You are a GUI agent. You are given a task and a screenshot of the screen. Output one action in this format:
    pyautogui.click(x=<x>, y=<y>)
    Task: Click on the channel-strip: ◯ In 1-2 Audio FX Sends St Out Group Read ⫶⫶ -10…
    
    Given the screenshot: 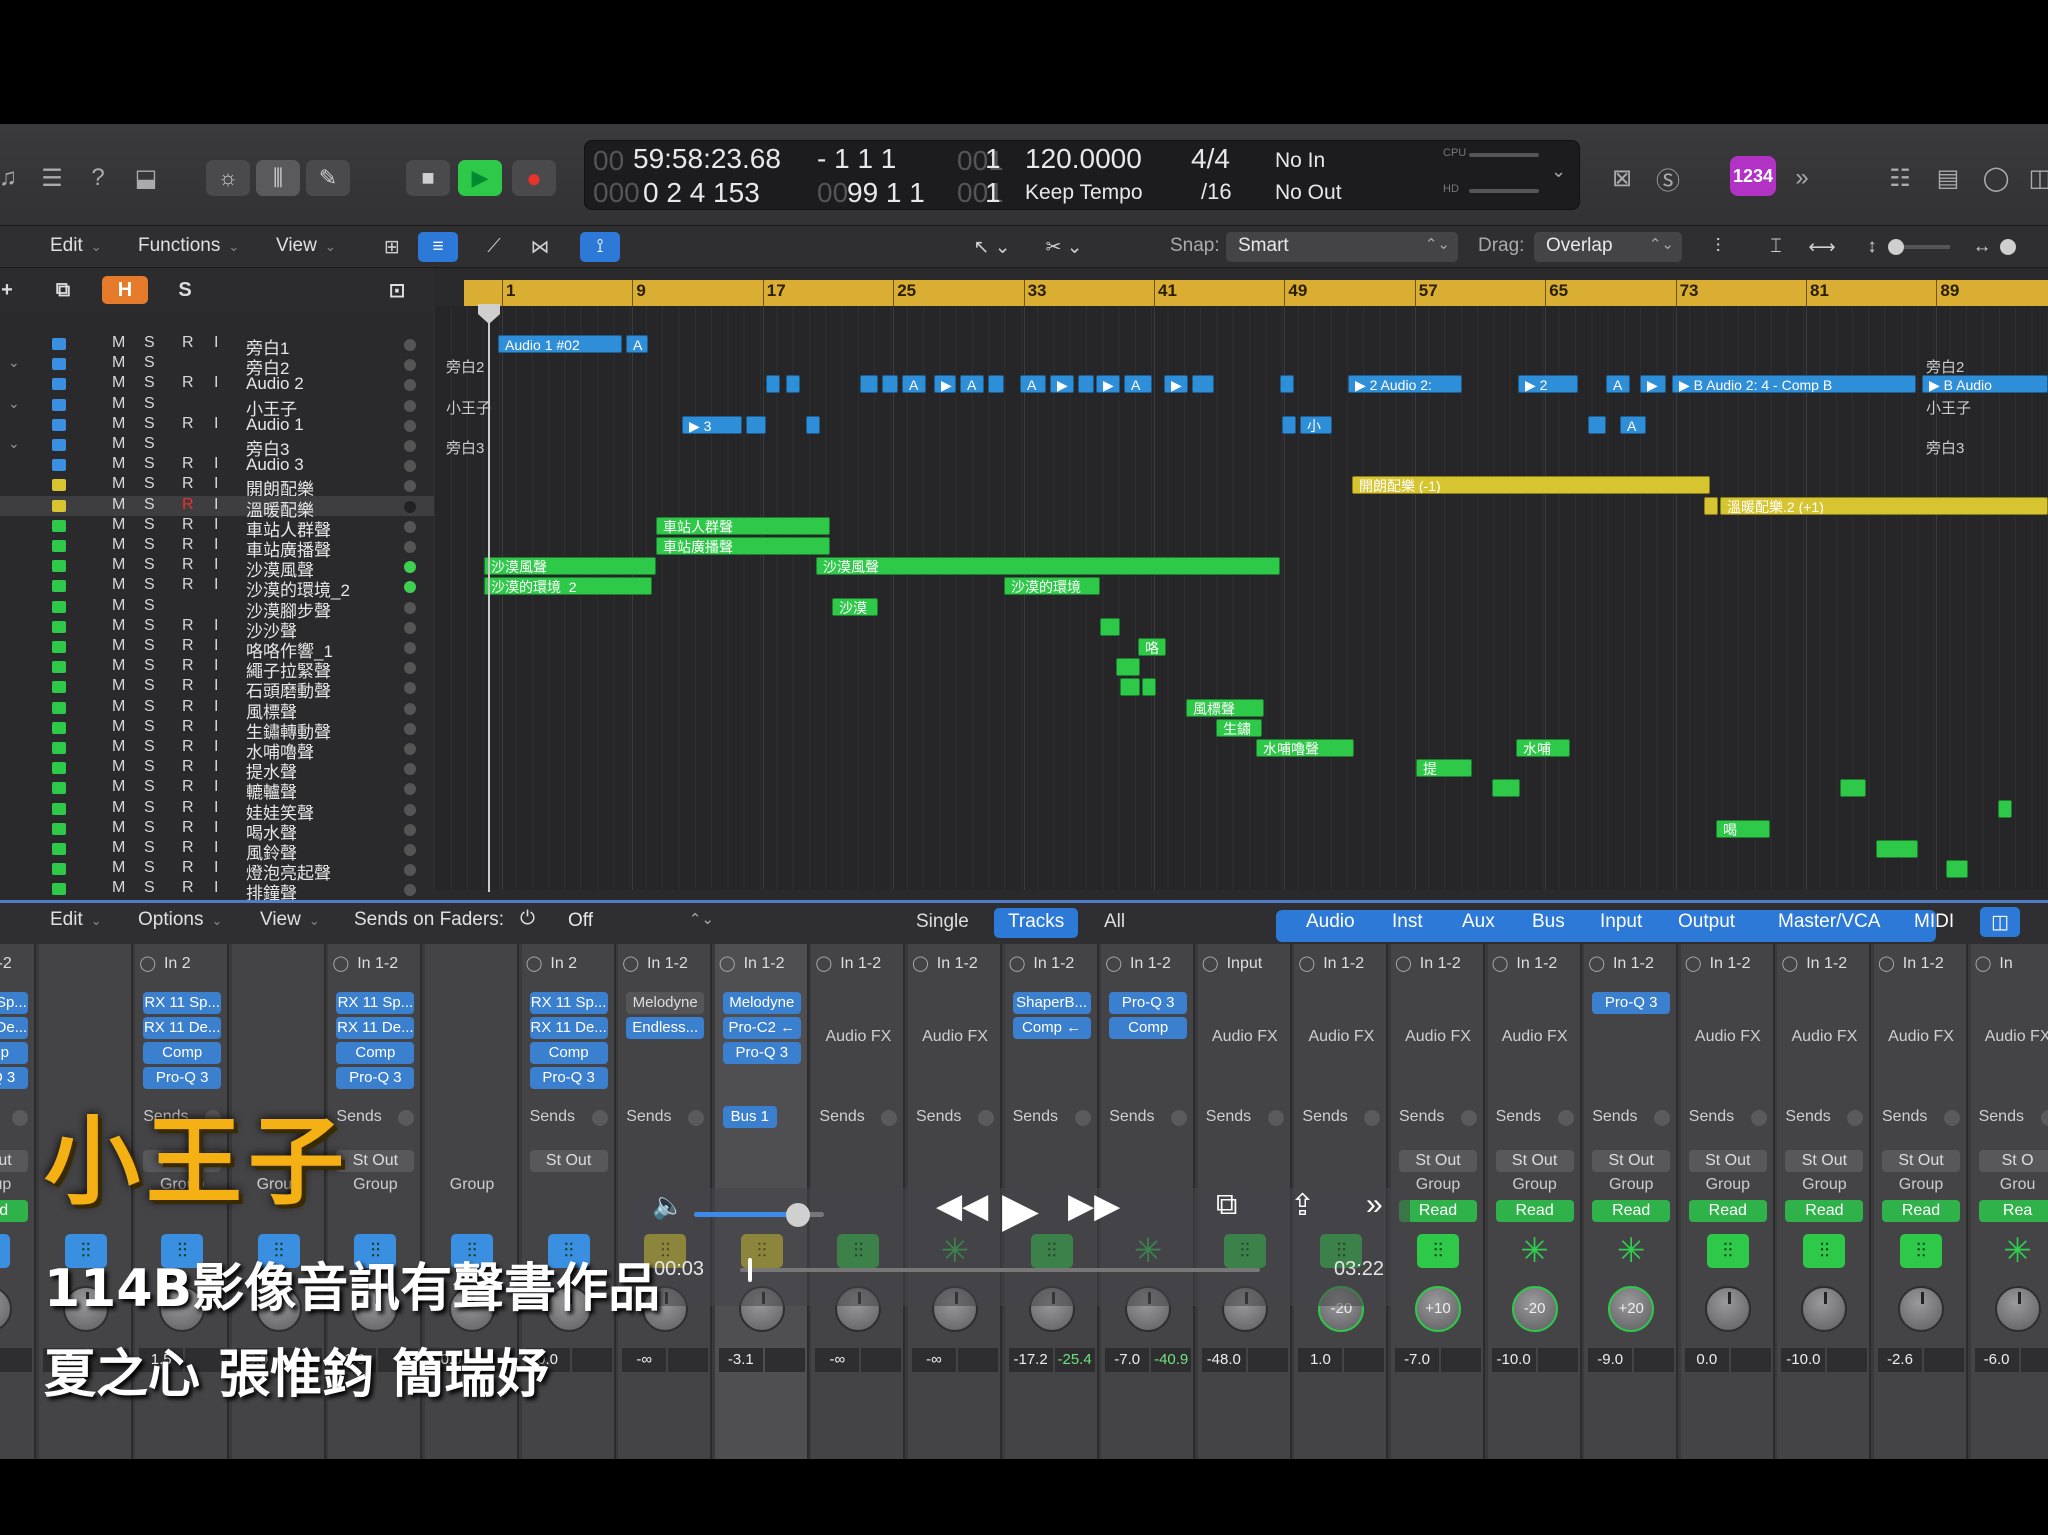 What is the action you would take?
    pyautogui.click(x=1824, y=1201)
    